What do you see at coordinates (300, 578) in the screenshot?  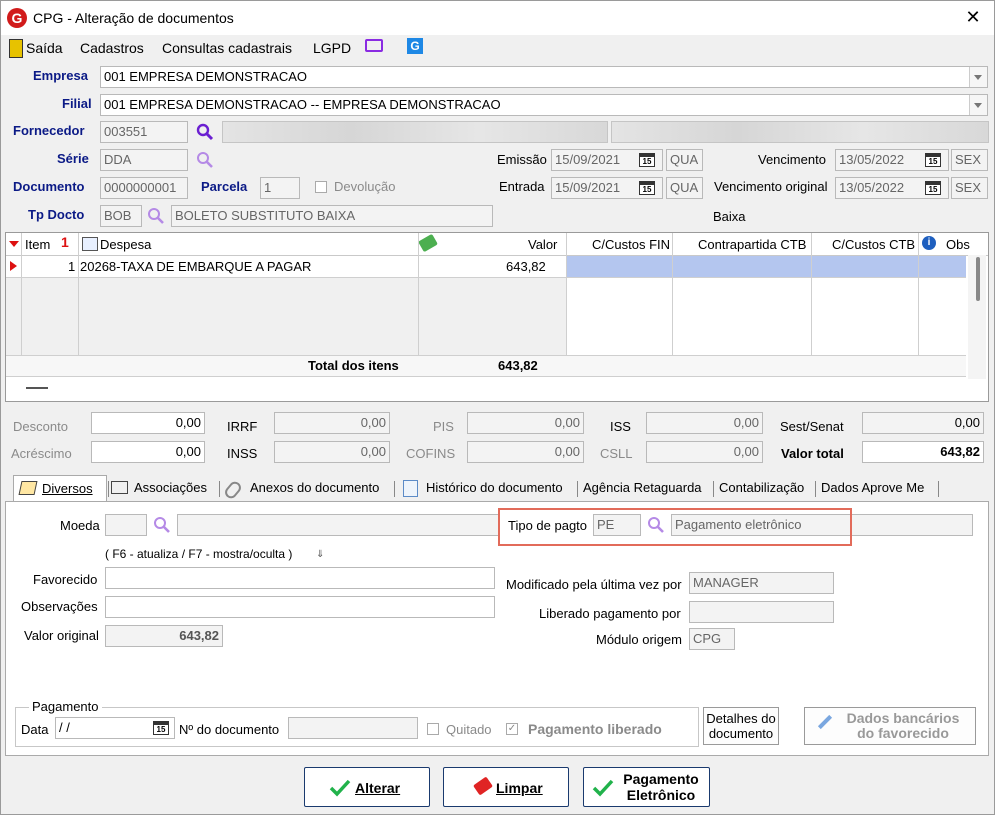 I see `favorecido-field` at bounding box center [300, 578].